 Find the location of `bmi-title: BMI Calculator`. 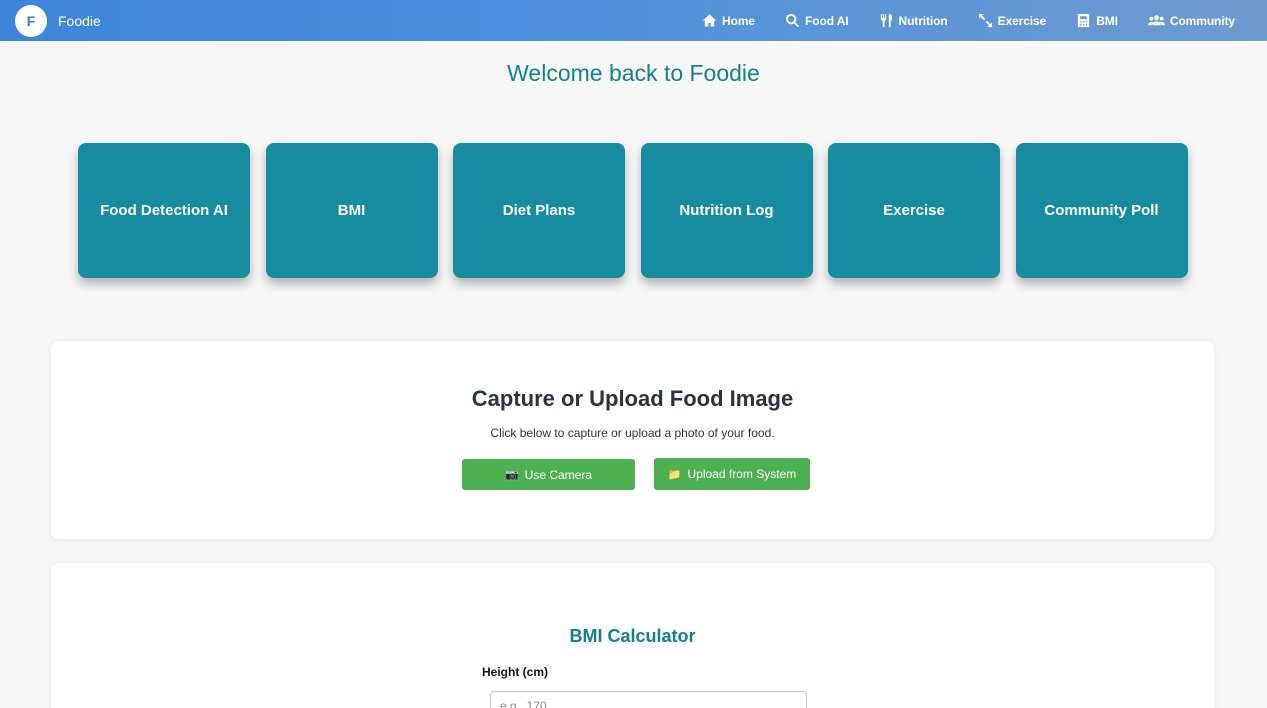

bmi-title: BMI Calculator is located at coordinates (632, 636).